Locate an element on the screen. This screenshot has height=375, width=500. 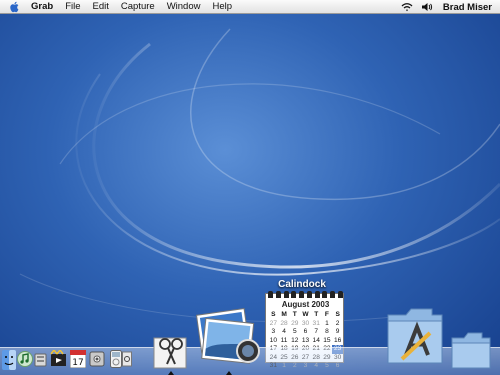
imovie-icon is located at coordinates (58, 359).